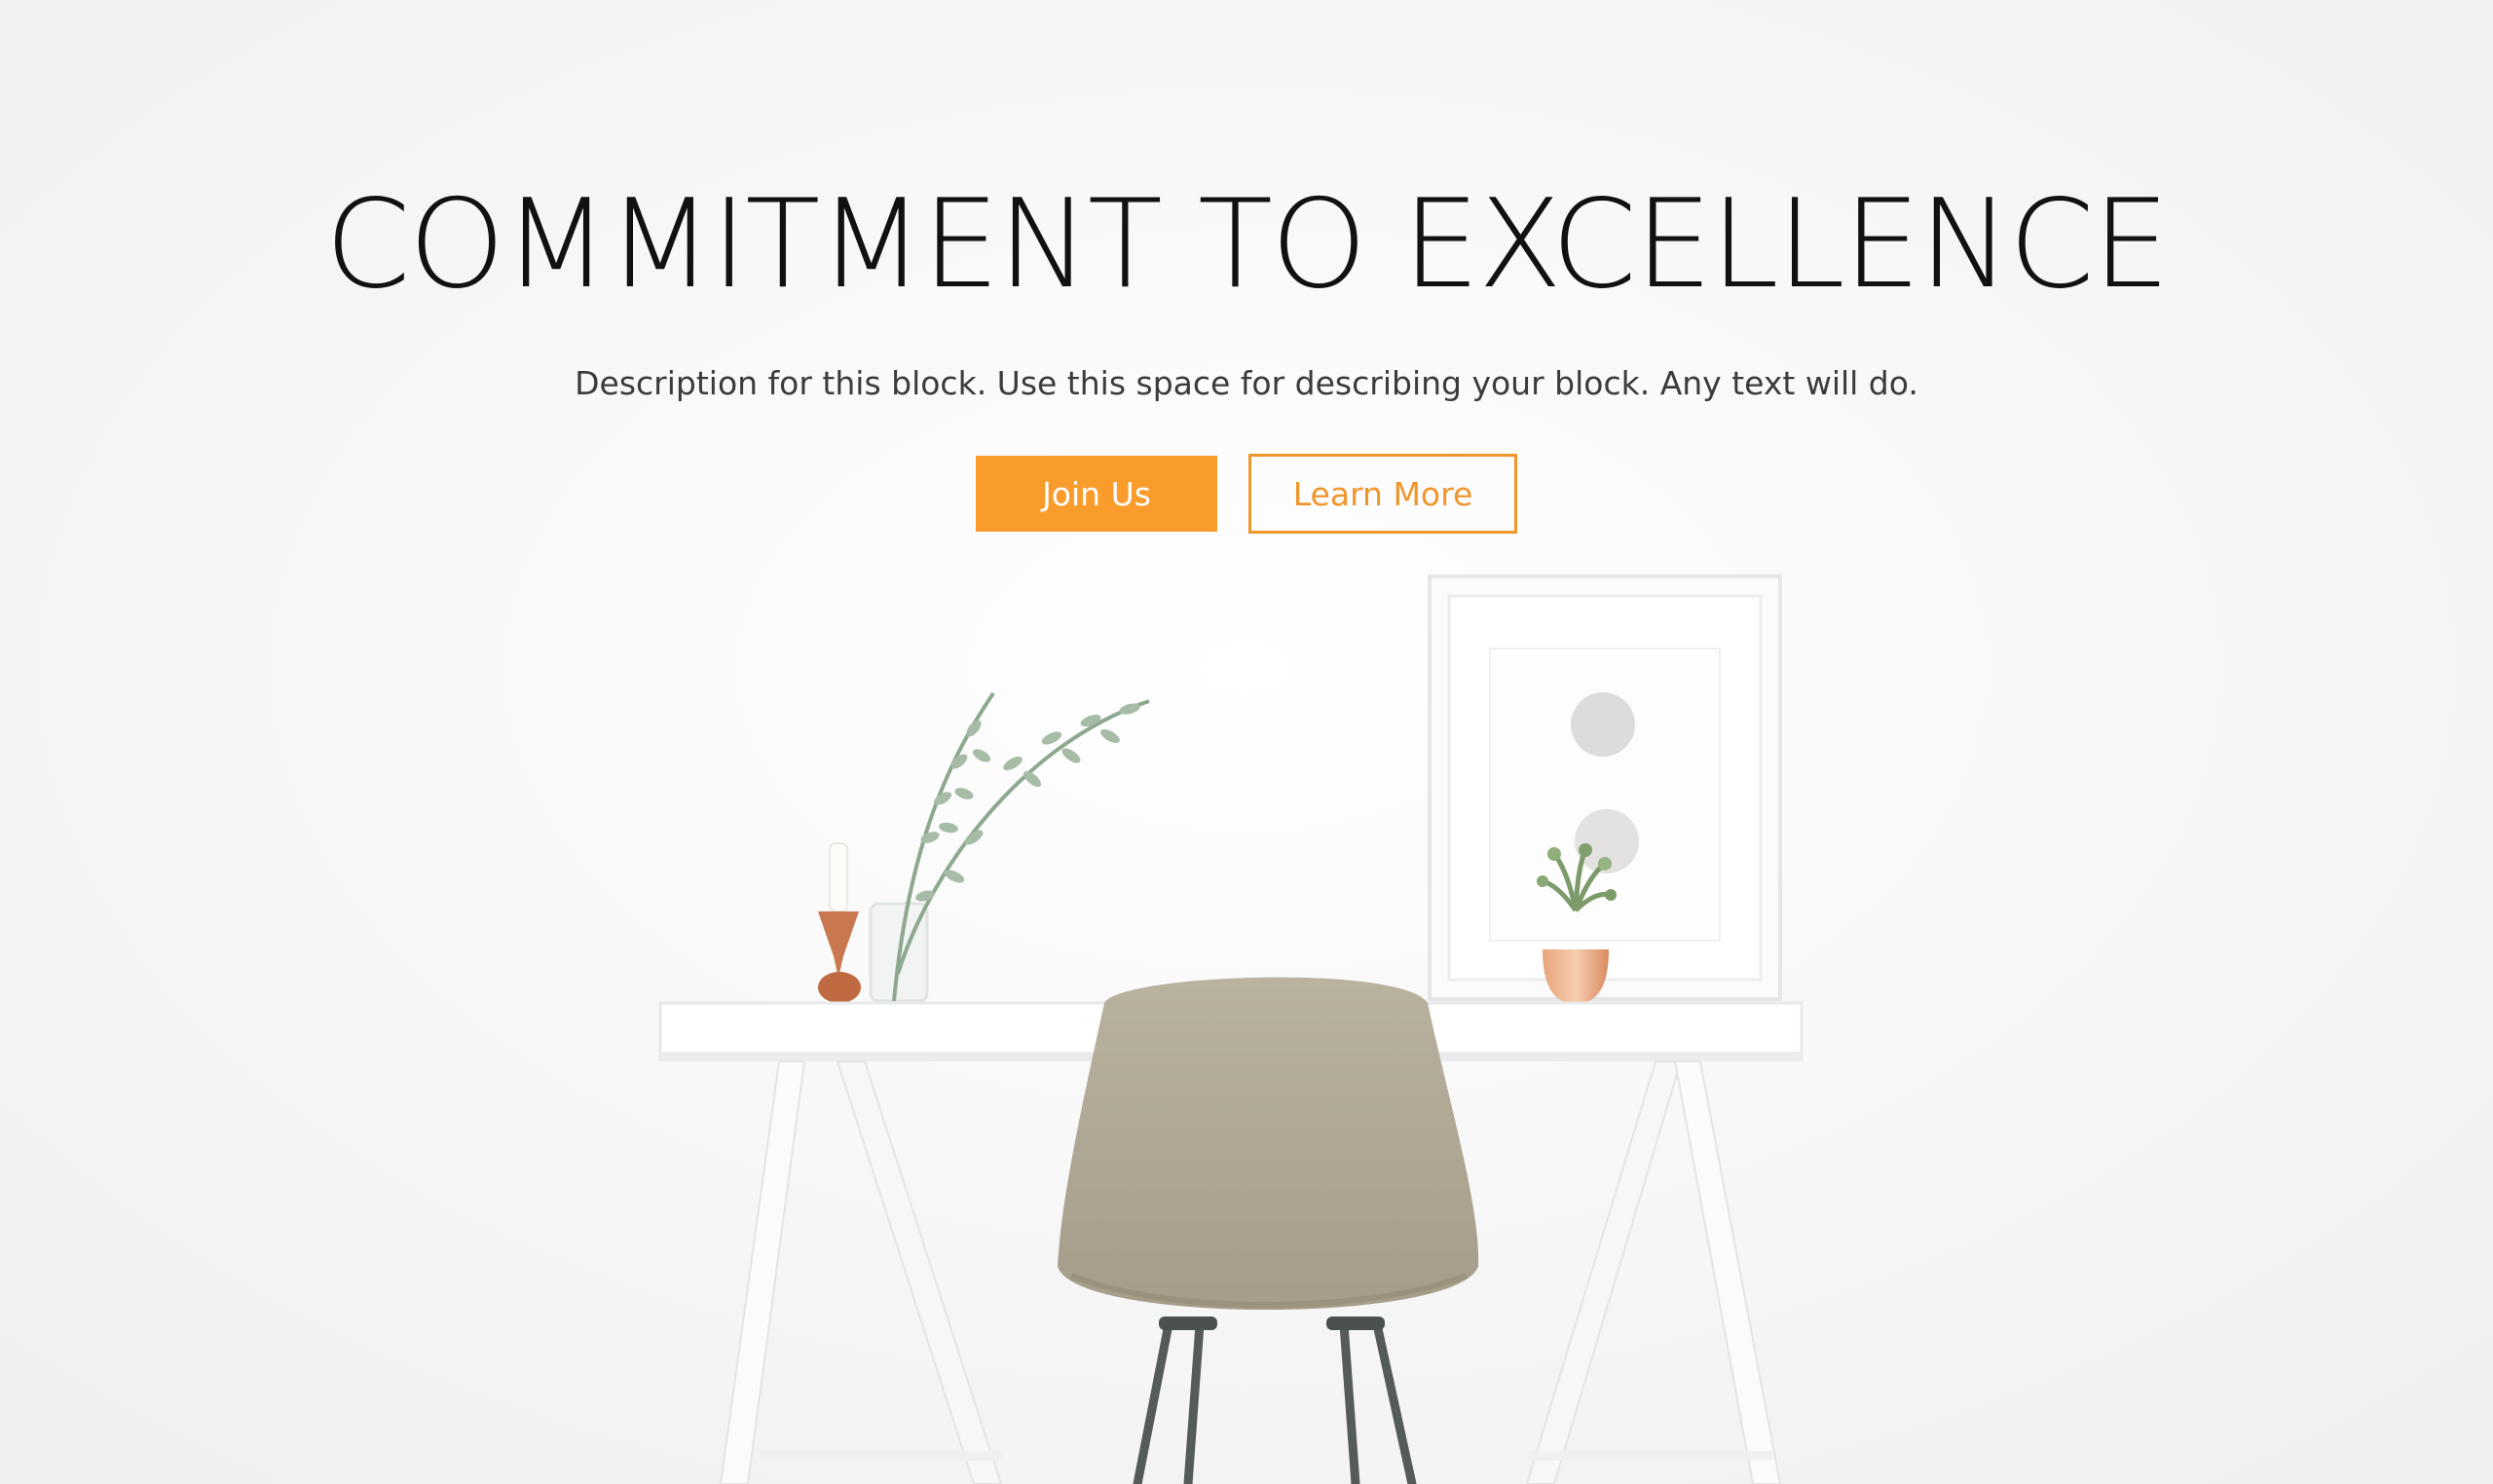 Image resolution: width=2493 pixels, height=1484 pixels. I want to click on join-us-button: Join Us, so click(1097, 494).